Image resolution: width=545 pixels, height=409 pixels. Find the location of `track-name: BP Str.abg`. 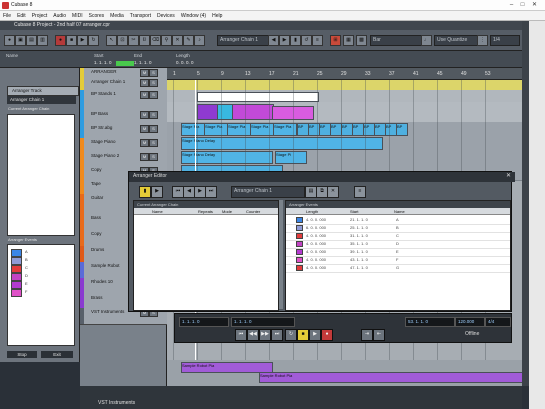

track-name: BP Str.abg is located at coordinates (101, 127).